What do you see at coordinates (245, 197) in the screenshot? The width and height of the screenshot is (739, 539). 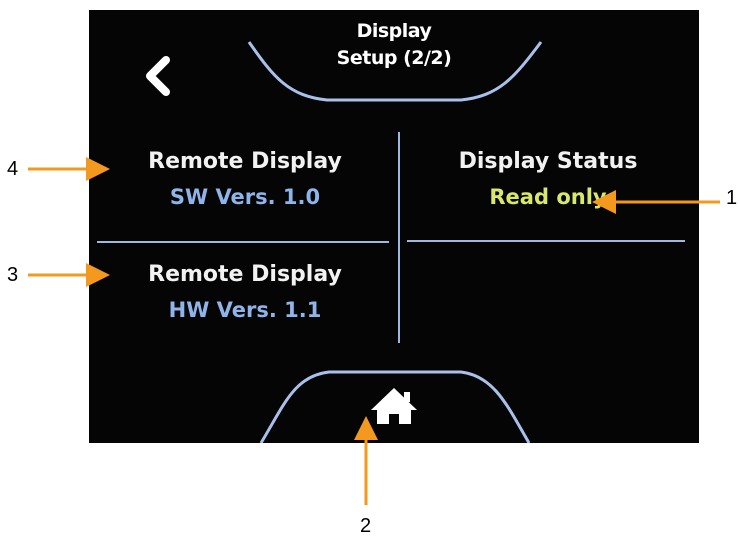 I see `sw-version-value: SW Vers. 1.0` at bounding box center [245, 197].